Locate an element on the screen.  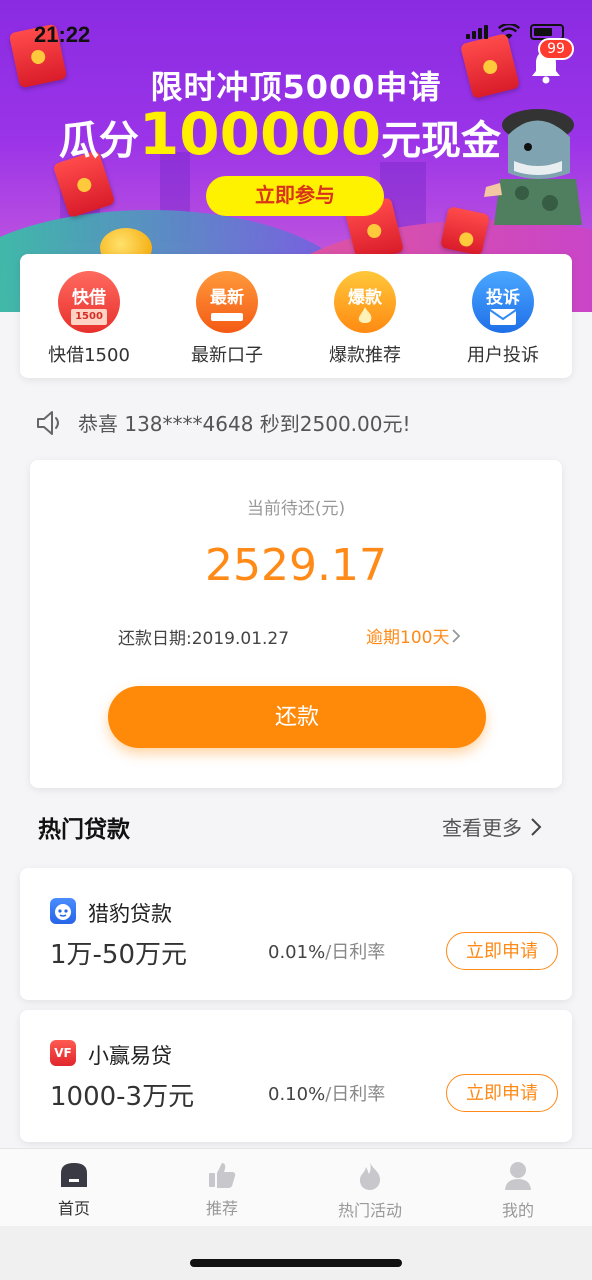
notice-bar: 恭喜 138****4648 秒到2500.00元! is located at coordinates (223, 422).